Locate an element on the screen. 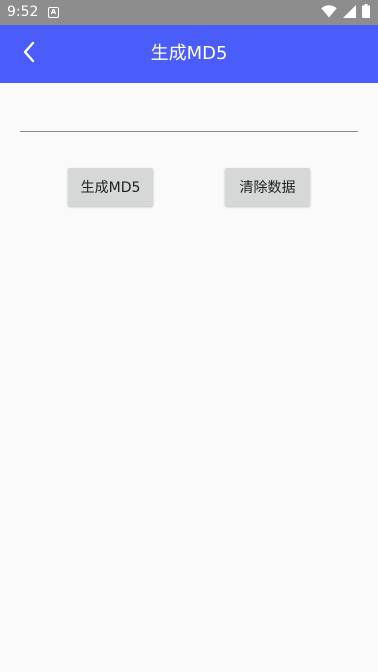  status-icons is located at coordinates (345, 12).